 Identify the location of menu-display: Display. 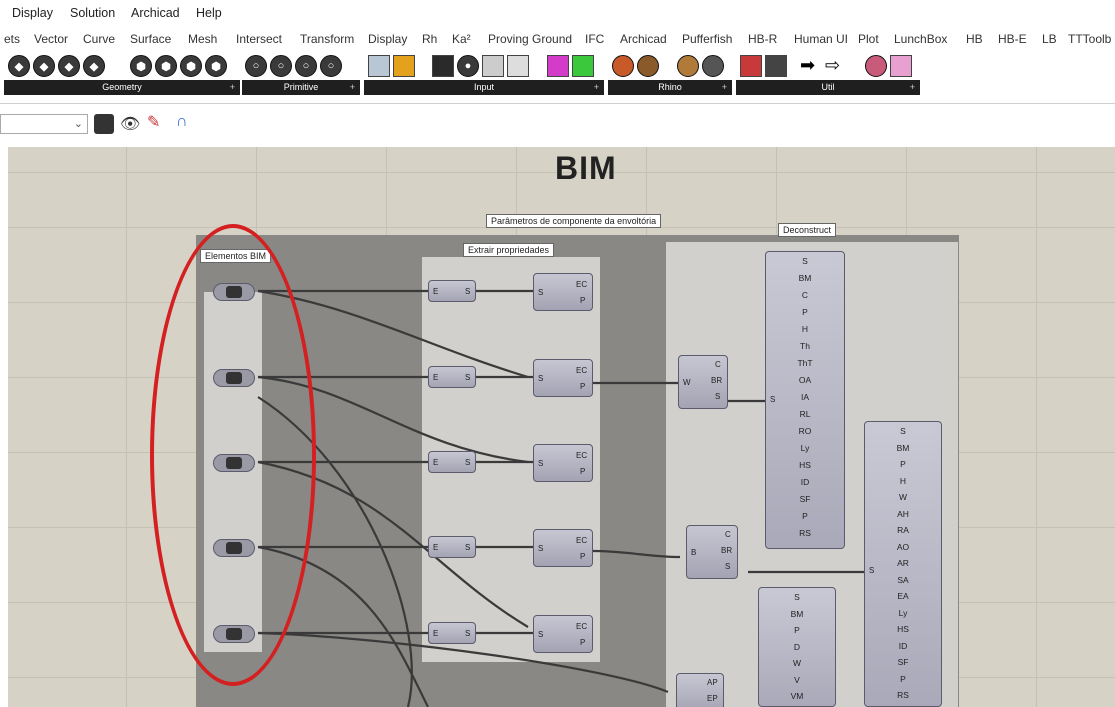
(32, 13).